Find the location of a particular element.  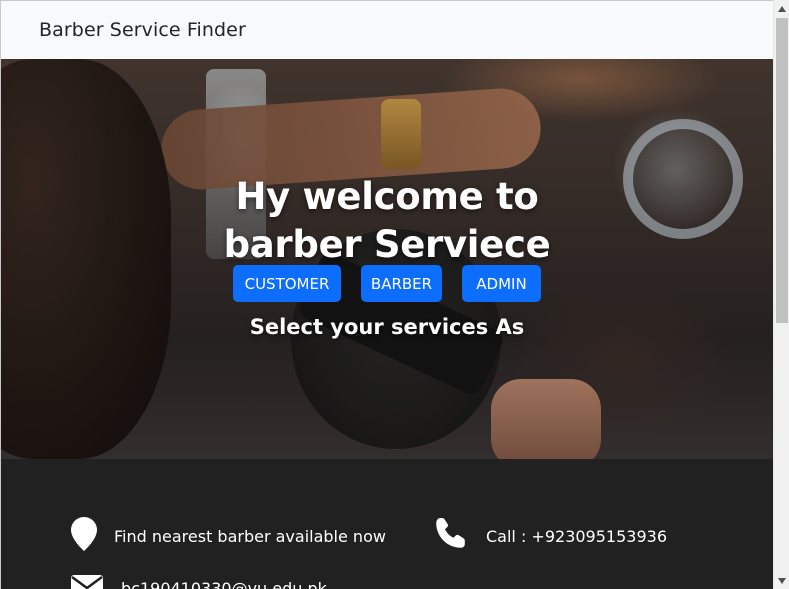

vertical-scrollbar is located at coordinates (781, 294).